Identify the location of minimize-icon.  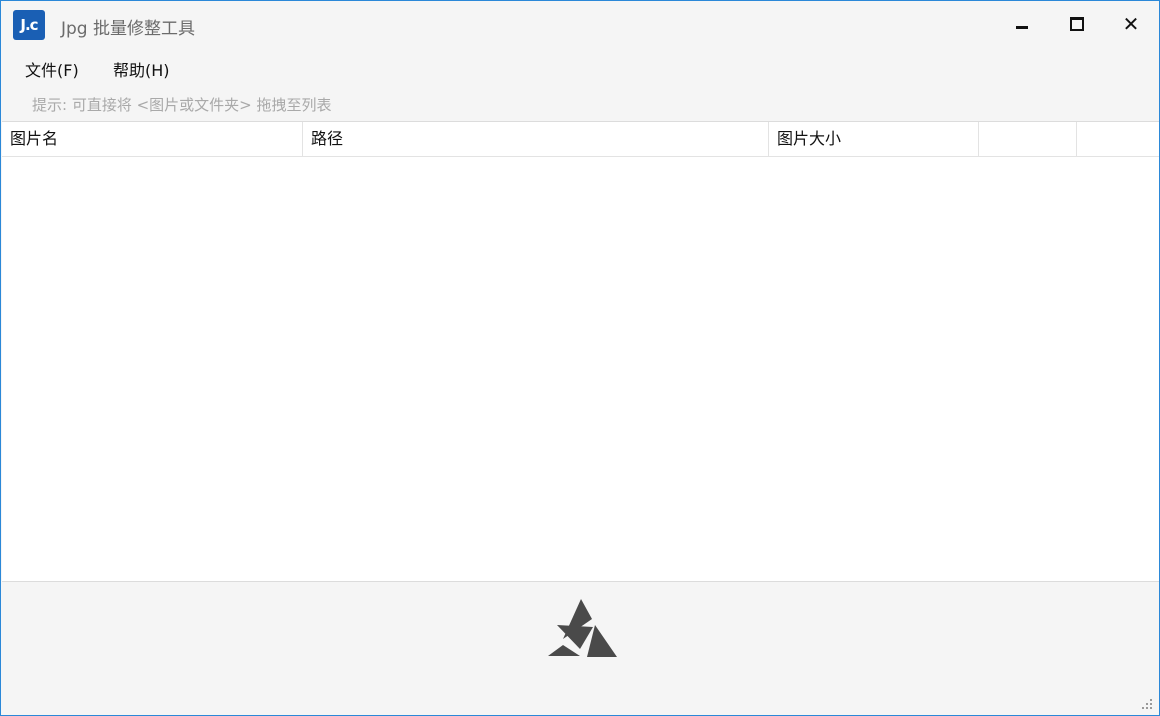
(1022, 27).